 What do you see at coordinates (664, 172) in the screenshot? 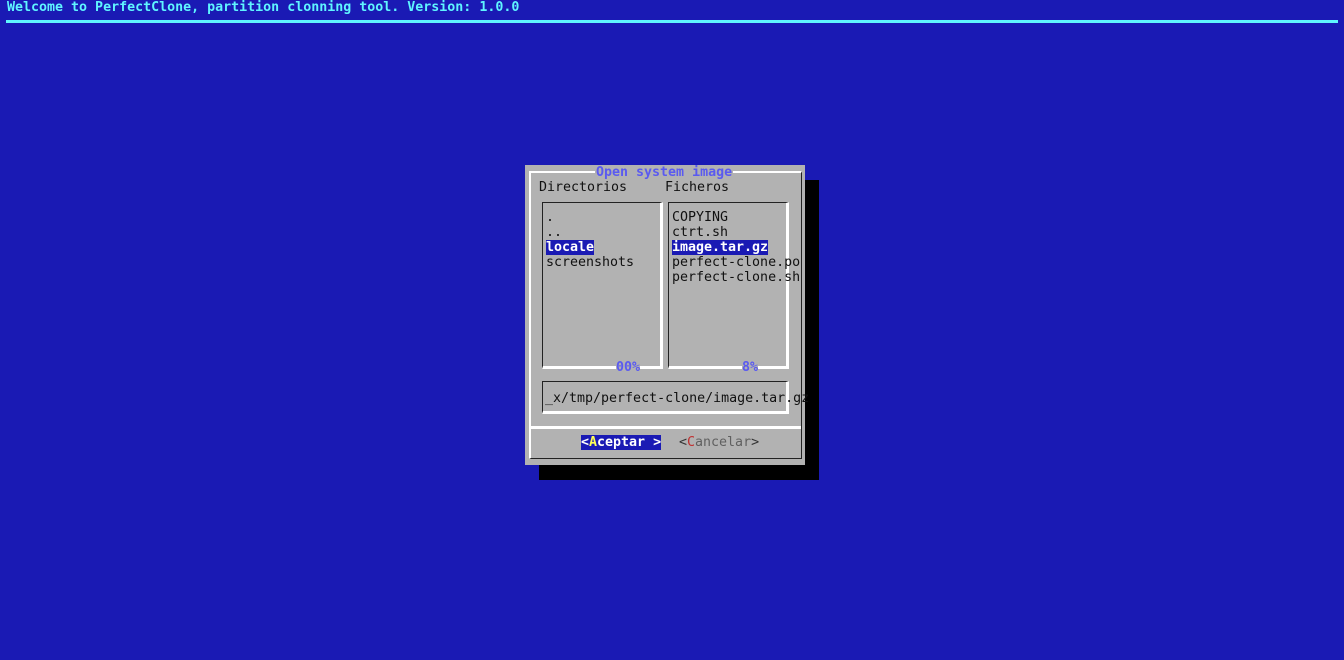
I see `dialog-title: Open system image` at bounding box center [664, 172].